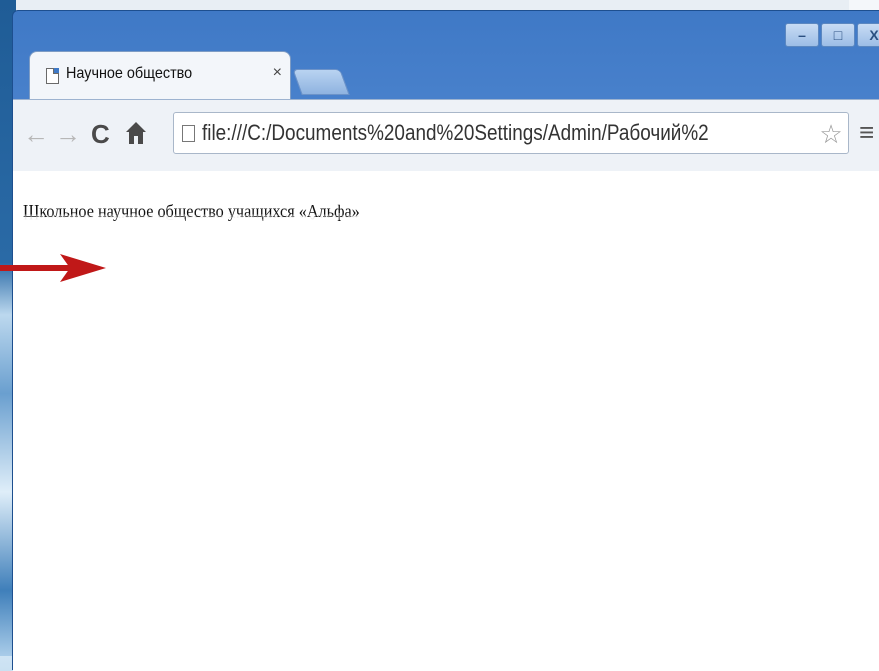 Image resolution: width=879 pixels, height=671 pixels. Describe the element at coordinates (321, 82) in the screenshot. I see `new-tab-button` at that location.